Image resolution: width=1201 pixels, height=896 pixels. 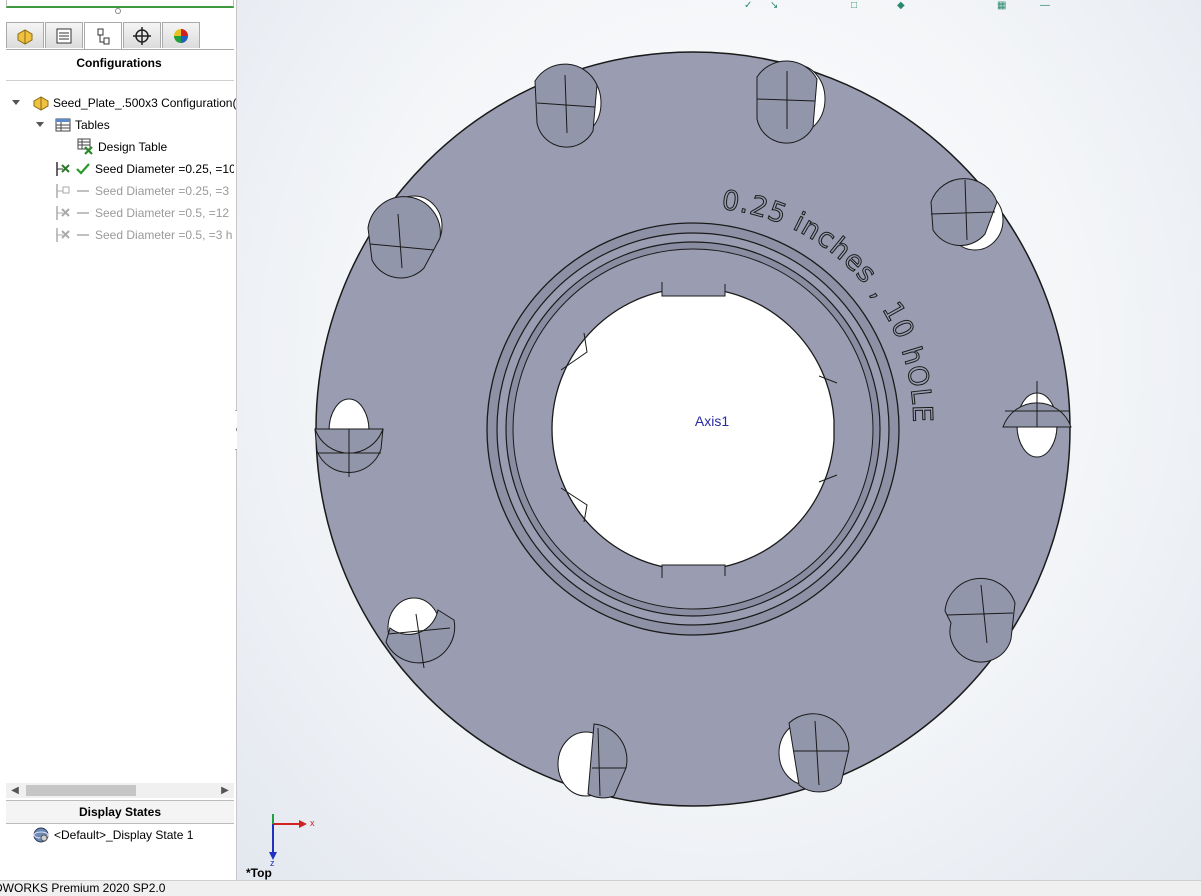 I want to click on triad-x-label: x, so click(x=312, y=823).